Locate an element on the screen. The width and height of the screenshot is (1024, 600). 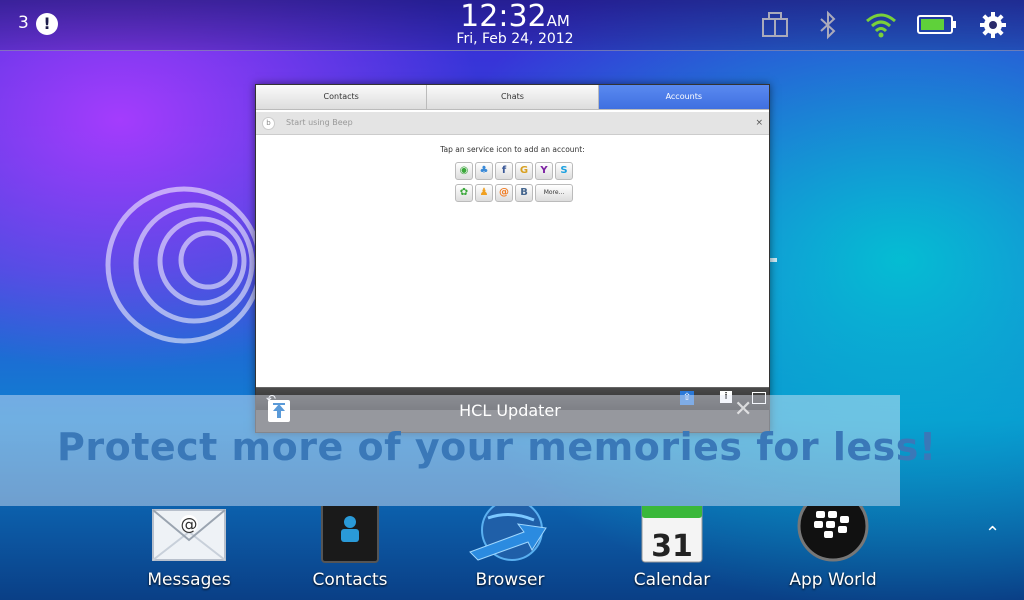
tab-bar: Contacts Chats Accounts is located at coordinates (512, 97).